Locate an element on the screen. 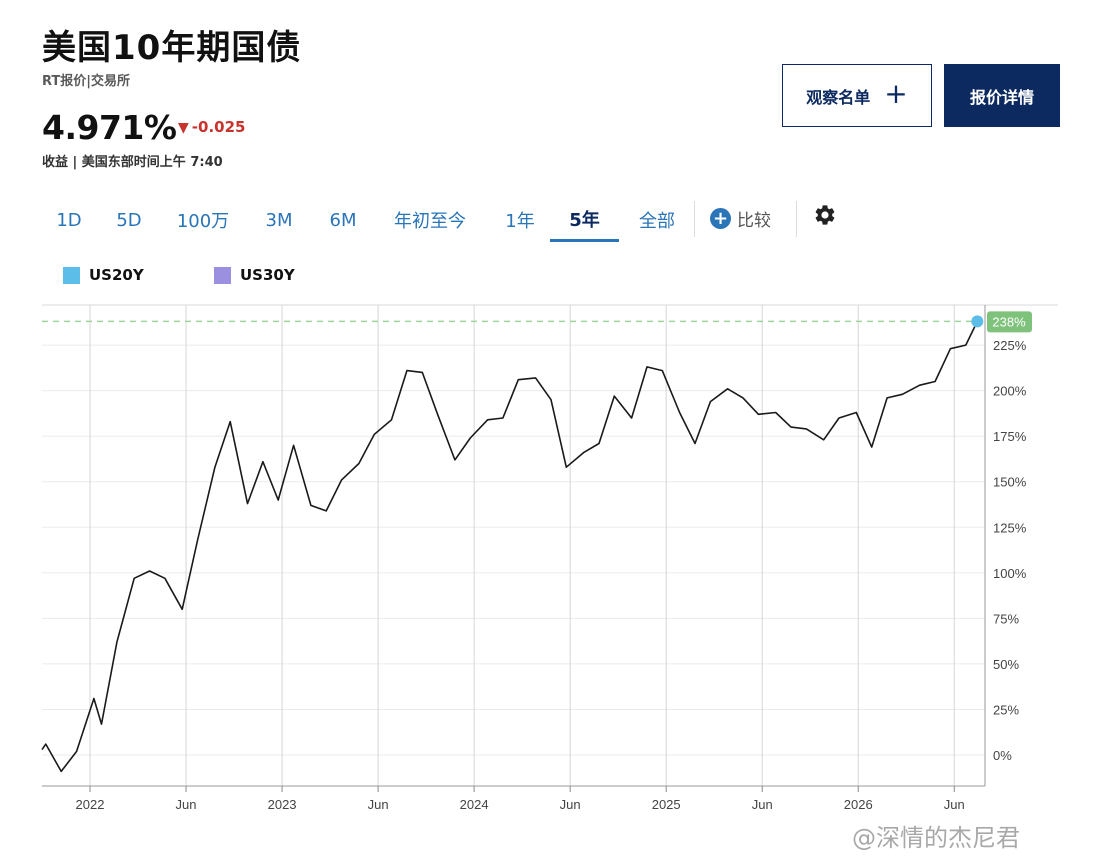 The width and height of the screenshot is (1104, 861). tab-1y: 1年 is located at coordinates (520, 220).